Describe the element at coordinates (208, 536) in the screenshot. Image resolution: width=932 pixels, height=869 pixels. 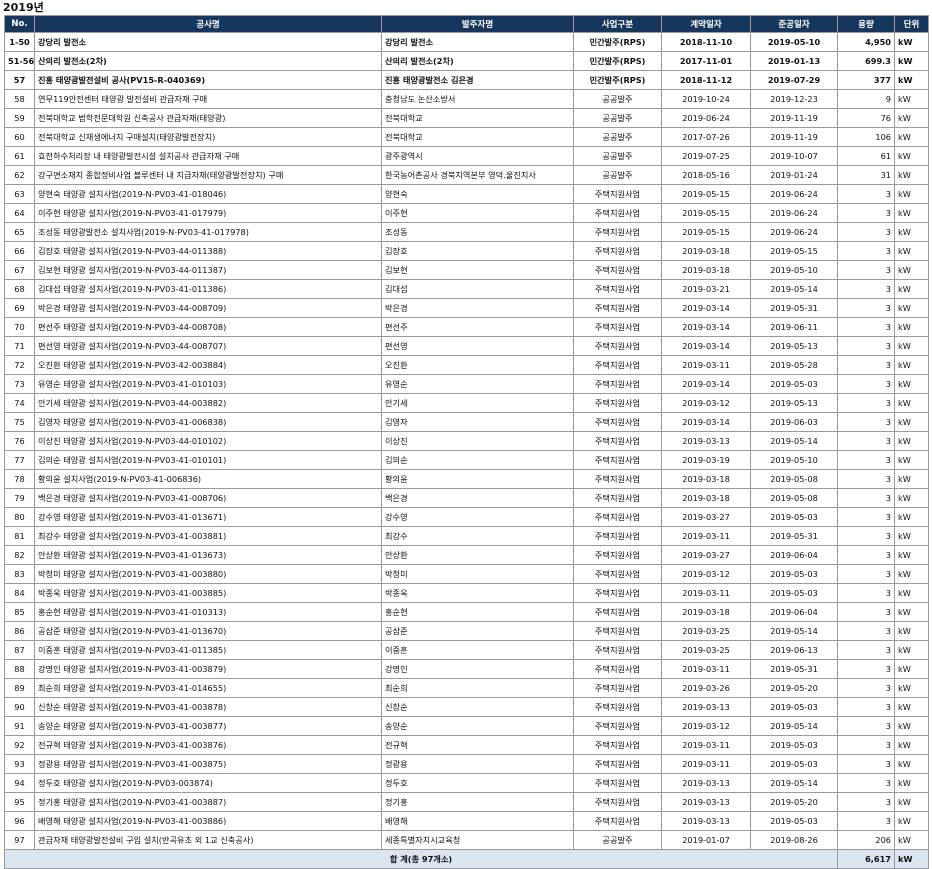
I see `cell-project-name: 최강수 태양광 설치사업(2019-N-PV03-41-003881)` at that location.